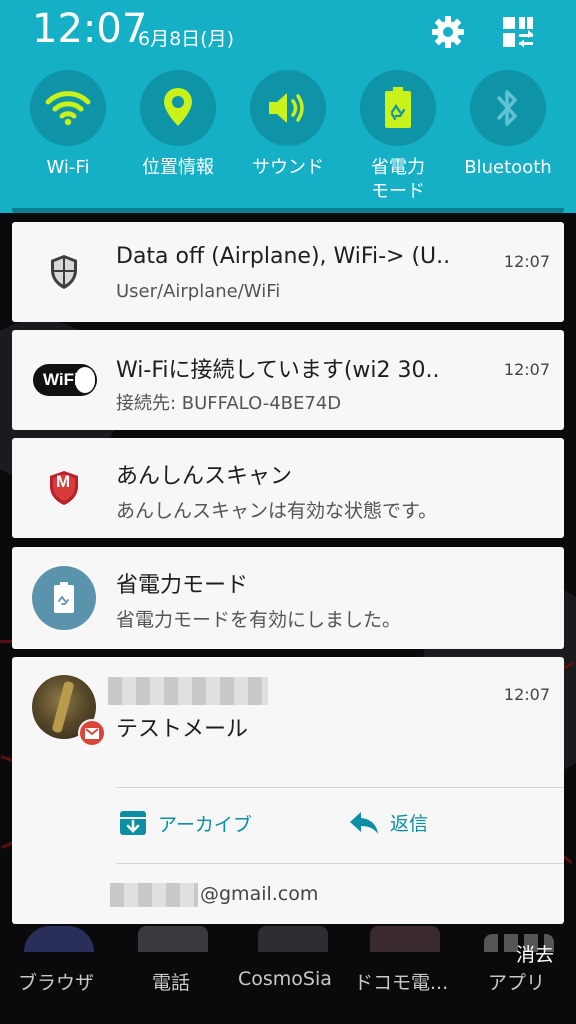 This screenshot has height=1024, width=576. What do you see at coordinates (518, 32) in the screenshot?
I see `edit-grid-icon` at bounding box center [518, 32].